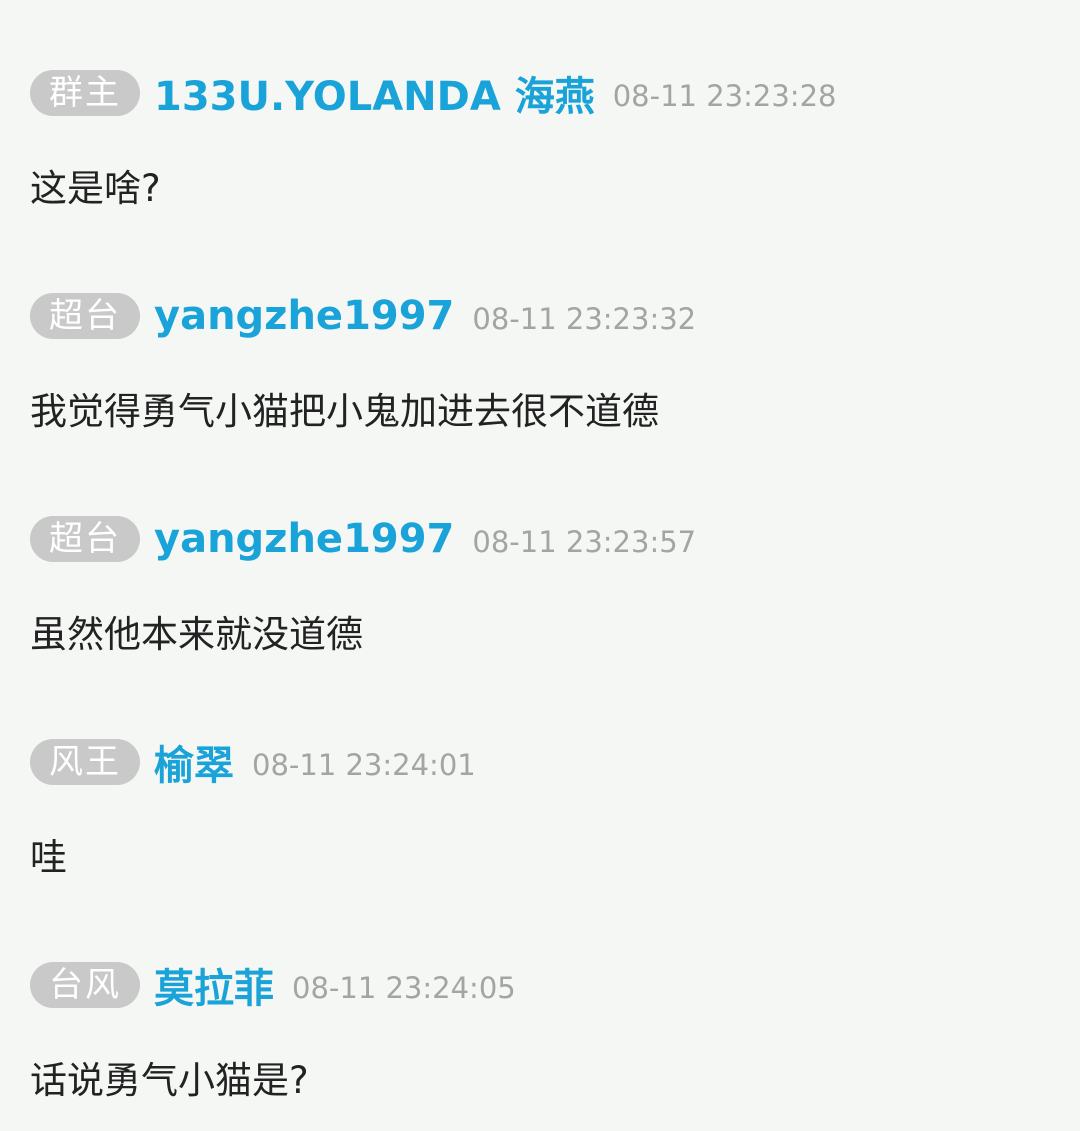 The width and height of the screenshot is (1080, 1131). I want to click on message-timestamp: 08-11 23:23:57, so click(584, 542).